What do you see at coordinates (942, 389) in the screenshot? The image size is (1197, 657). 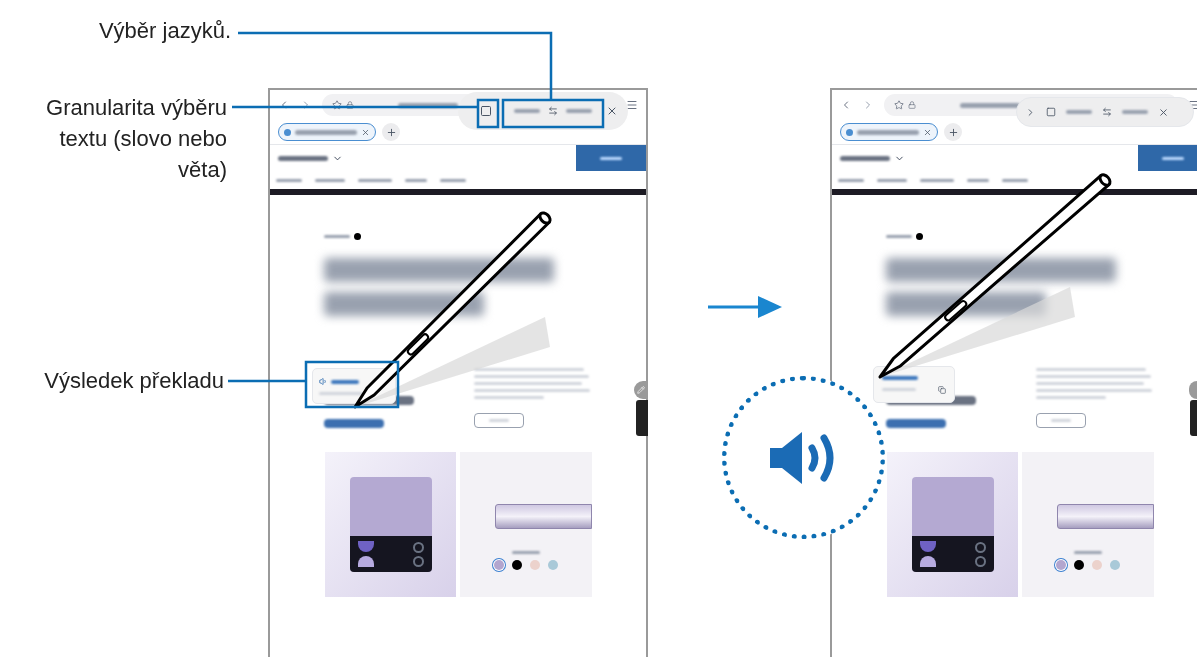 I see `copy-icon` at bounding box center [942, 389].